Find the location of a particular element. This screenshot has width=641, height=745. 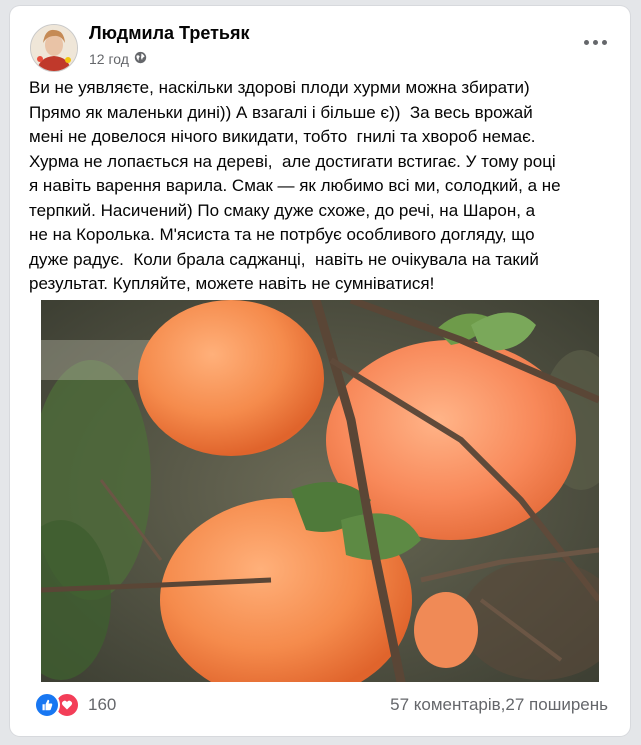

like-icon is located at coordinates (47, 705).